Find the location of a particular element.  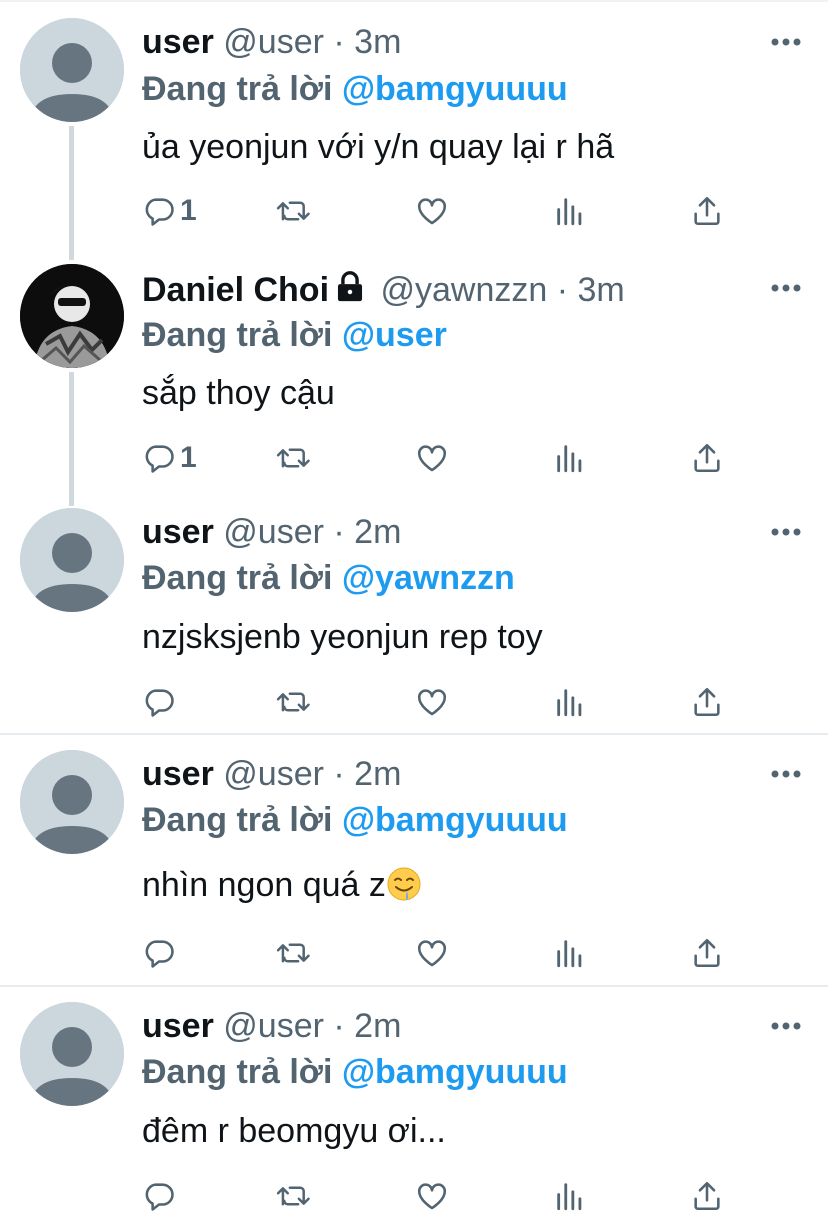

mention-link: @yawnzzn is located at coordinates (428, 578).